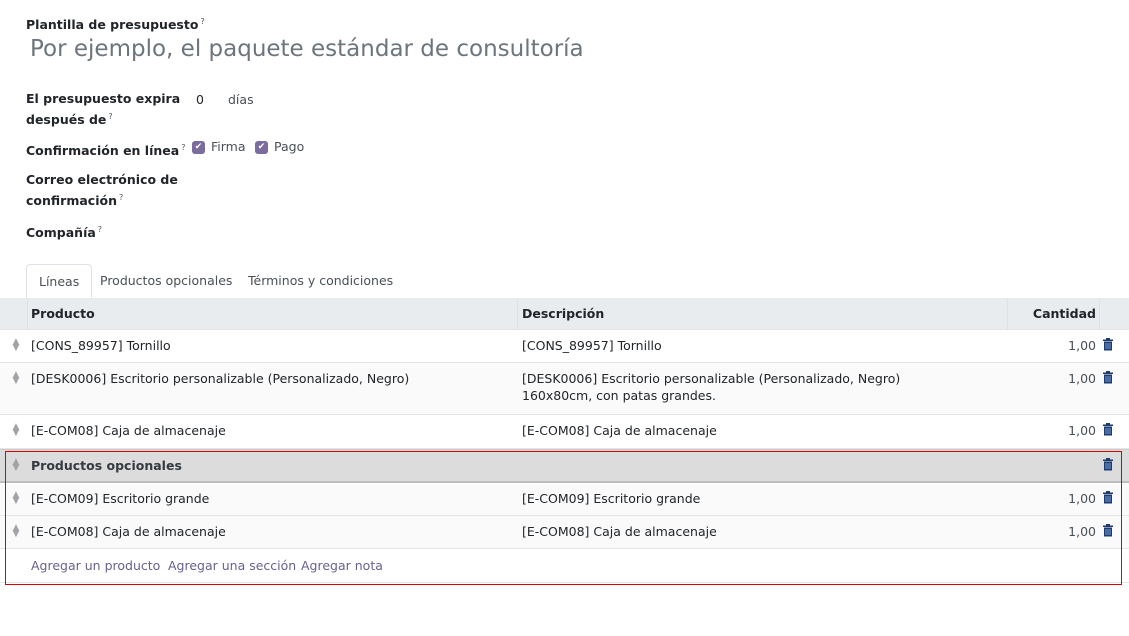 This screenshot has width=1129, height=636. I want to click on email-label: Correo electrónico de confirmación?, so click(102, 190).